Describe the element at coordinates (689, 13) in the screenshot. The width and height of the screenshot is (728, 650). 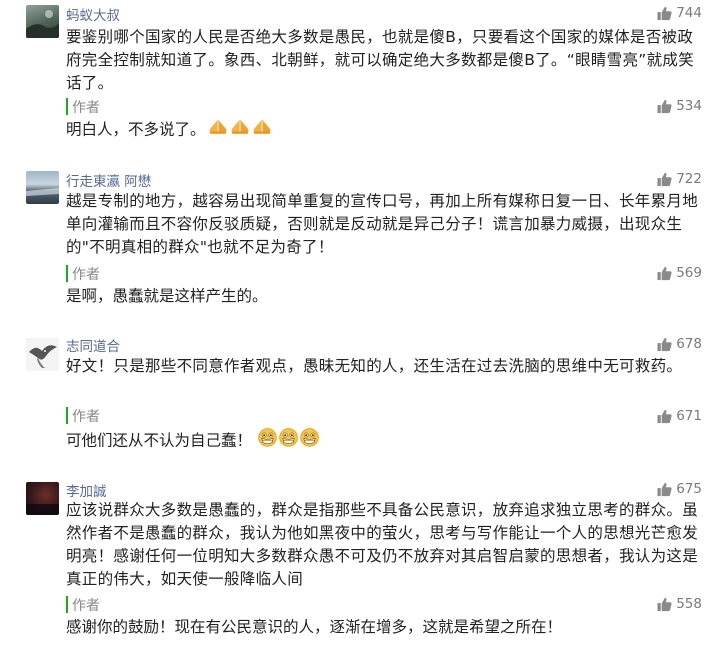
I see `like-count: 744` at that location.